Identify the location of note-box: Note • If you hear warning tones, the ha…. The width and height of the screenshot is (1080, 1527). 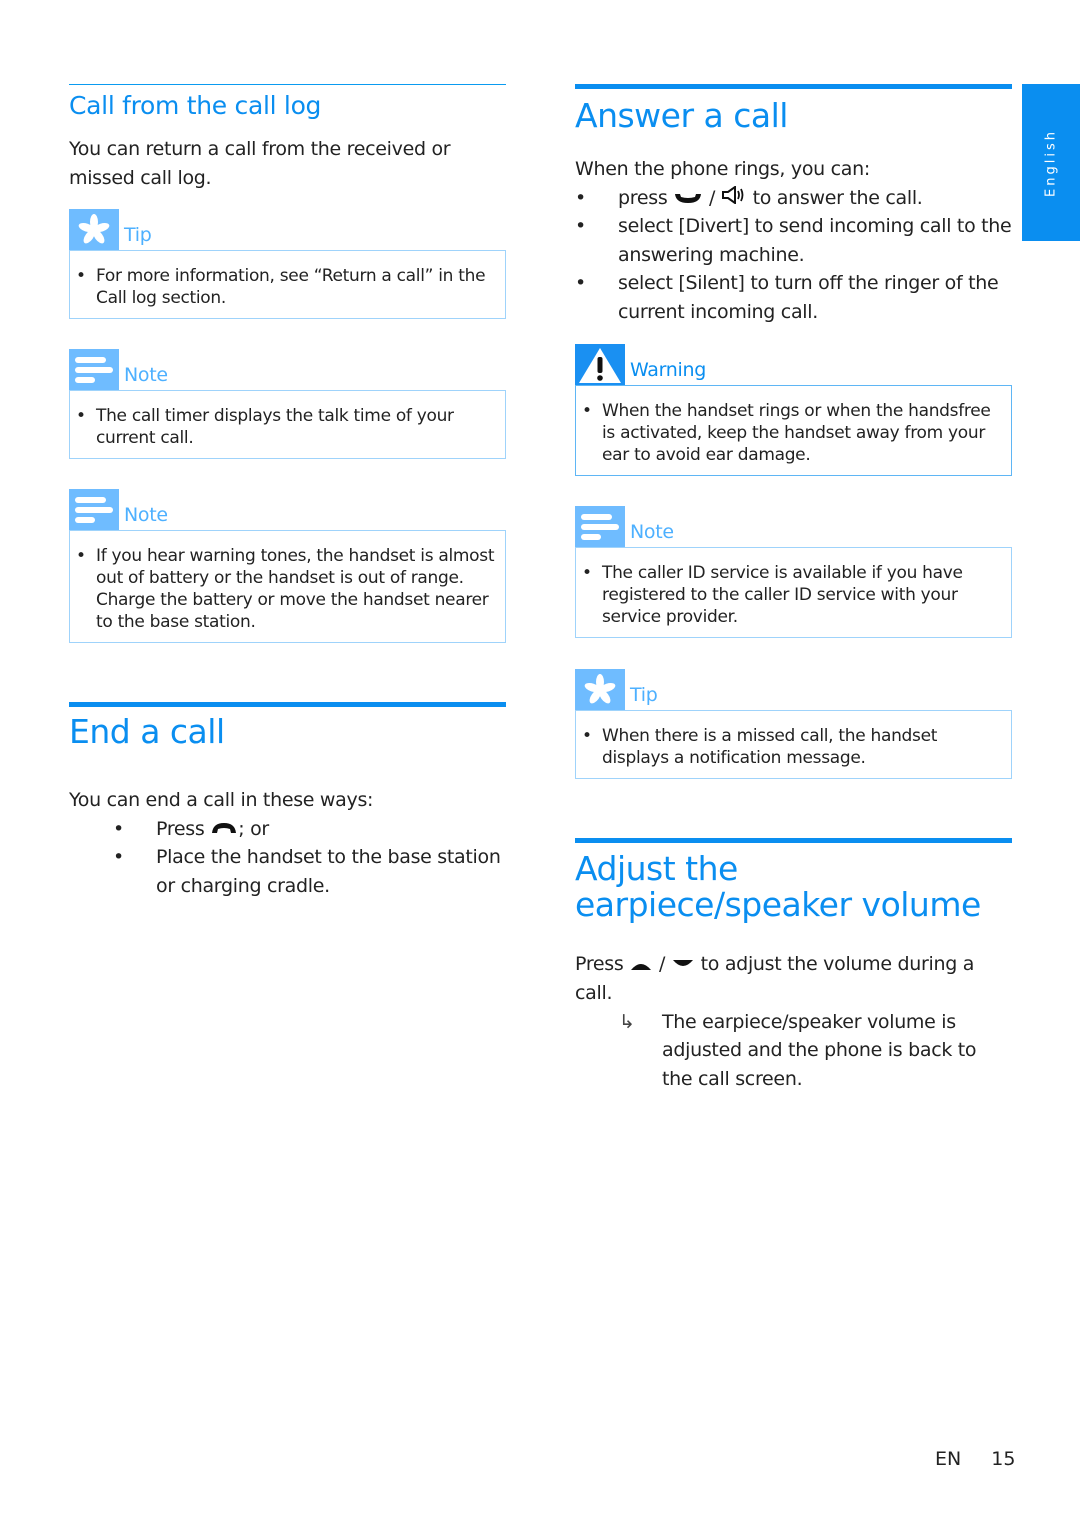
(287, 566).